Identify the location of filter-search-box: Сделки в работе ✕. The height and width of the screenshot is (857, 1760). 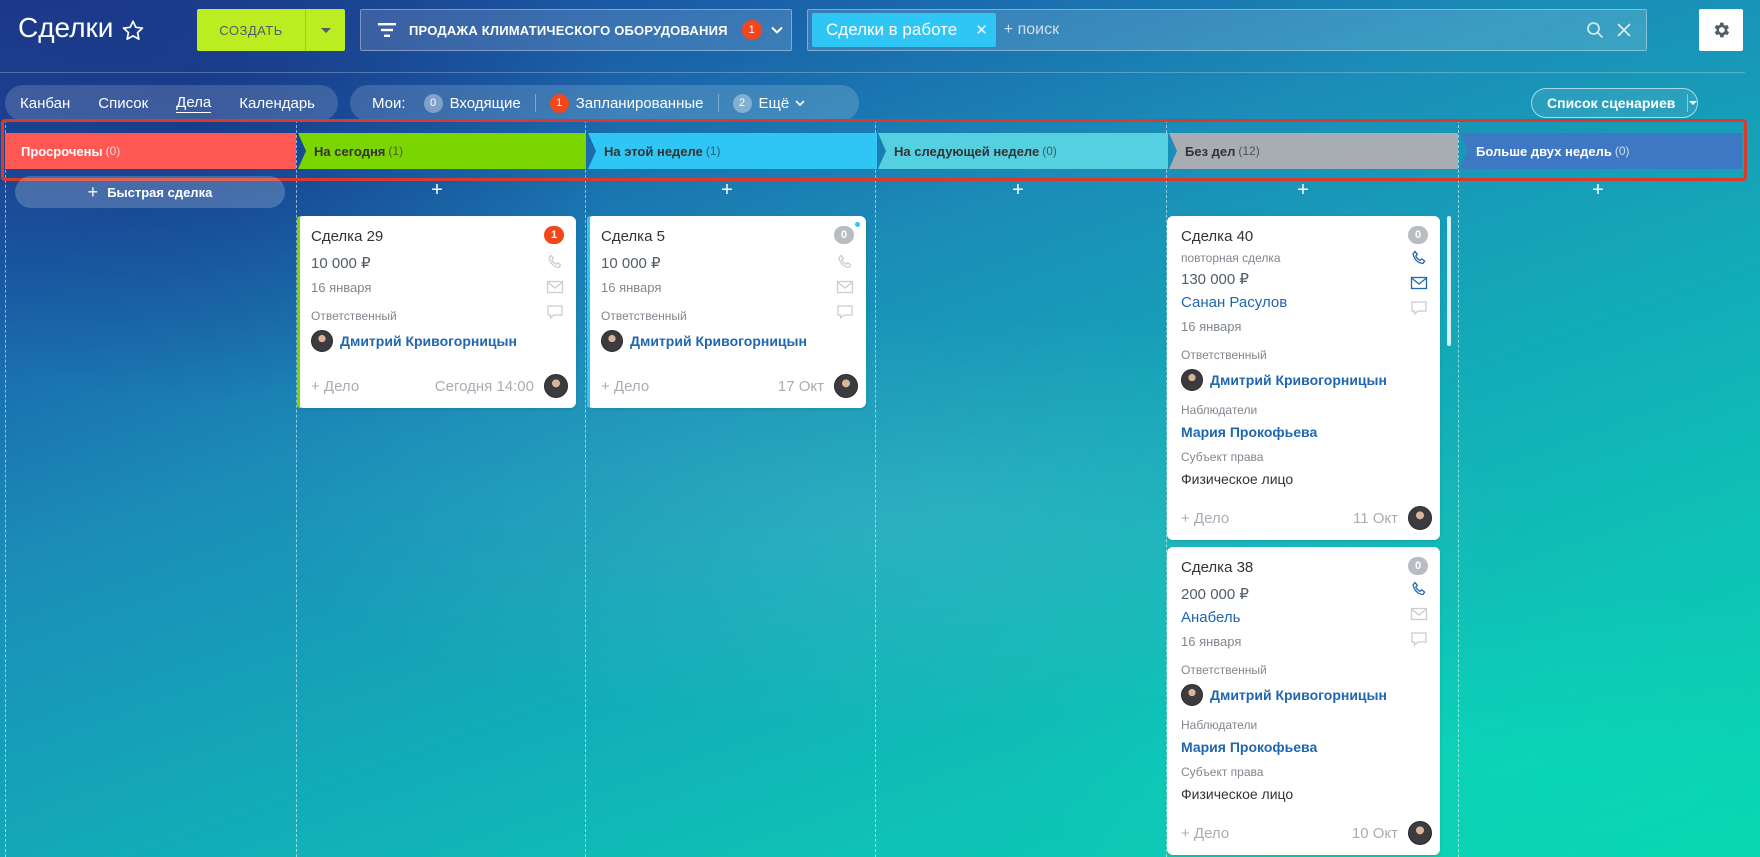
(1227, 30).